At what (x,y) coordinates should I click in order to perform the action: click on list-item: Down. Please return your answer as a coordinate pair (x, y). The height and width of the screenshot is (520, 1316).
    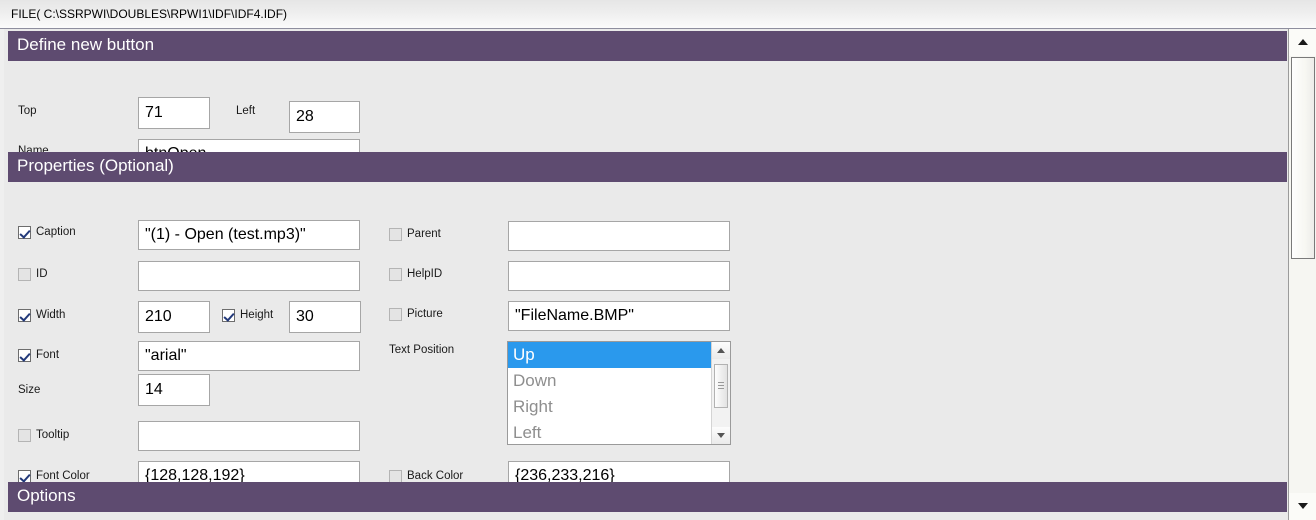
    Looking at the image, I should click on (609, 381).